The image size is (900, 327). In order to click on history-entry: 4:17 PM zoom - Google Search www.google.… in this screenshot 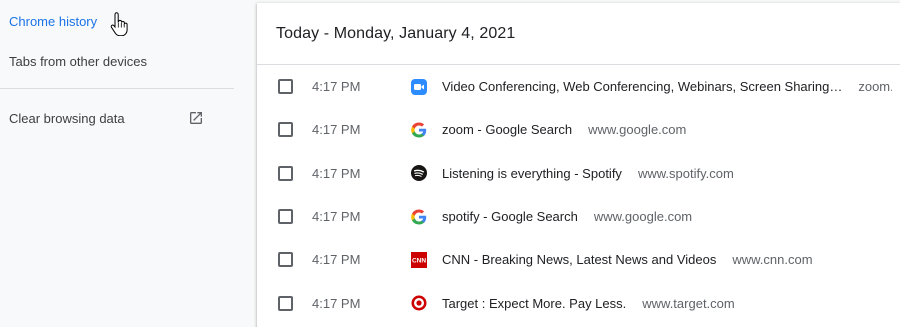, I will do `click(578, 129)`.